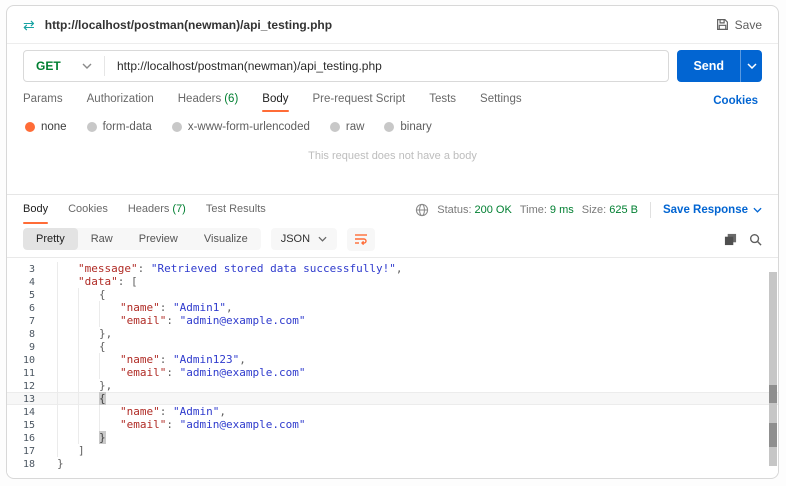  What do you see at coordinates (610, 210) in the screenshot?
I see `size-badge: Size: 625 B` at bounding box center [610, 210].